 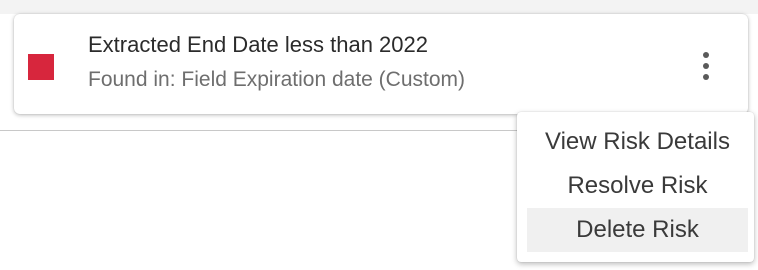 I want to click on more-options-icon, so click(x=706, y=66).